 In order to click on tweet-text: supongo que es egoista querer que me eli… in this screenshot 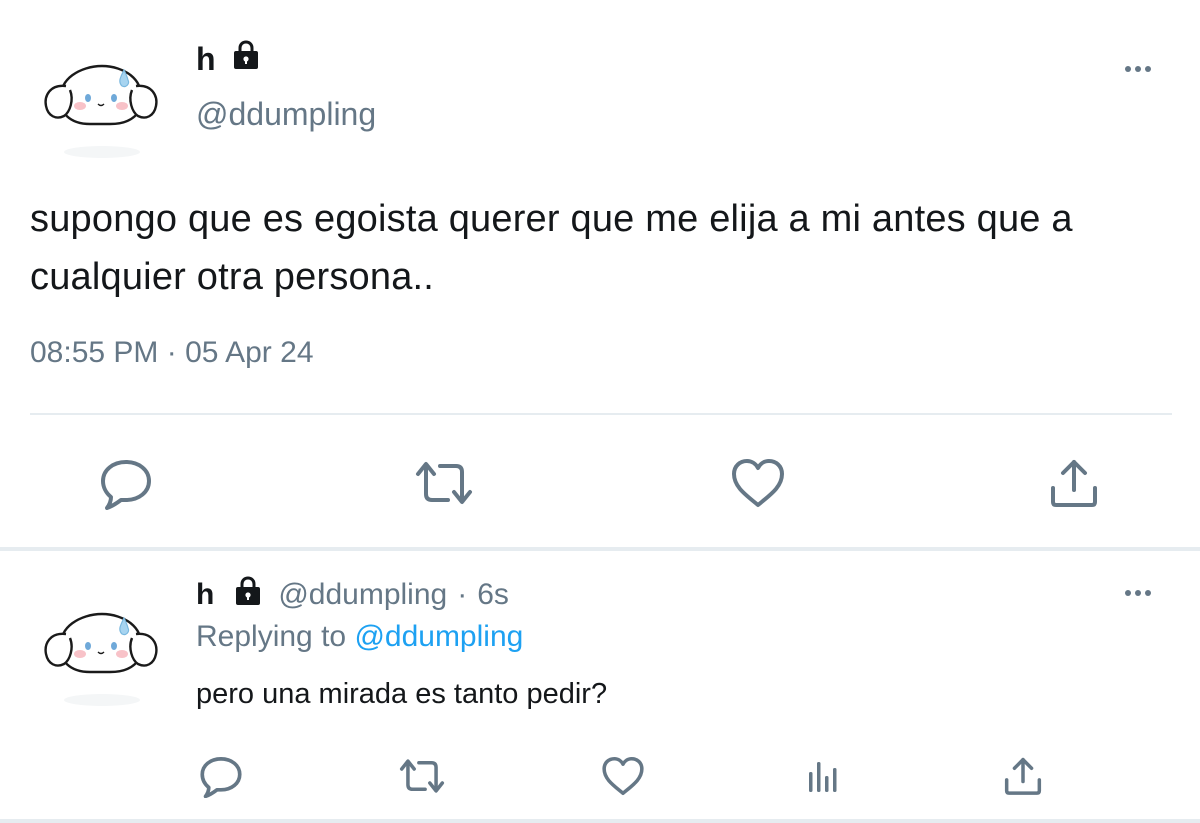, I will do `click(551, 248)`.